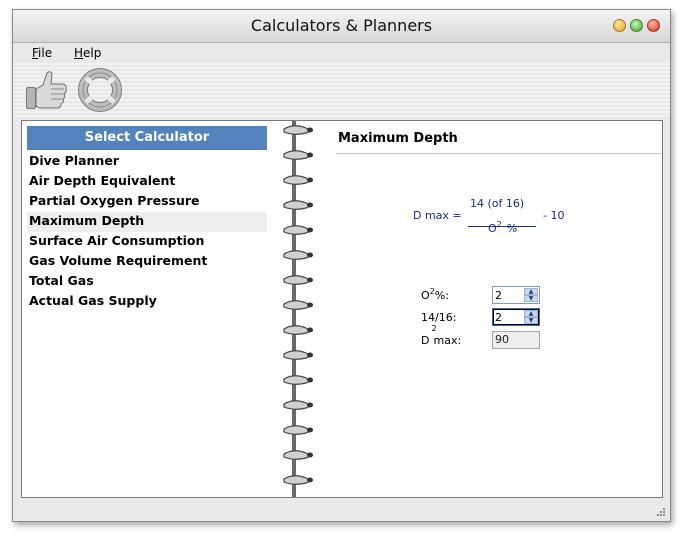 The width and height of the screenshot is (691, 544). I want to click on minimize-button, so click(619, 25).